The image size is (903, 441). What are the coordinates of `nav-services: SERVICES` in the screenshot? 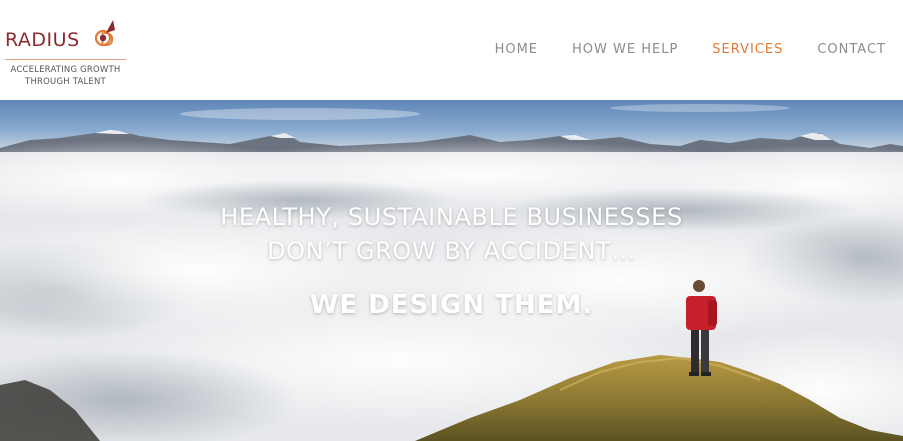 It's located at (747, 49).